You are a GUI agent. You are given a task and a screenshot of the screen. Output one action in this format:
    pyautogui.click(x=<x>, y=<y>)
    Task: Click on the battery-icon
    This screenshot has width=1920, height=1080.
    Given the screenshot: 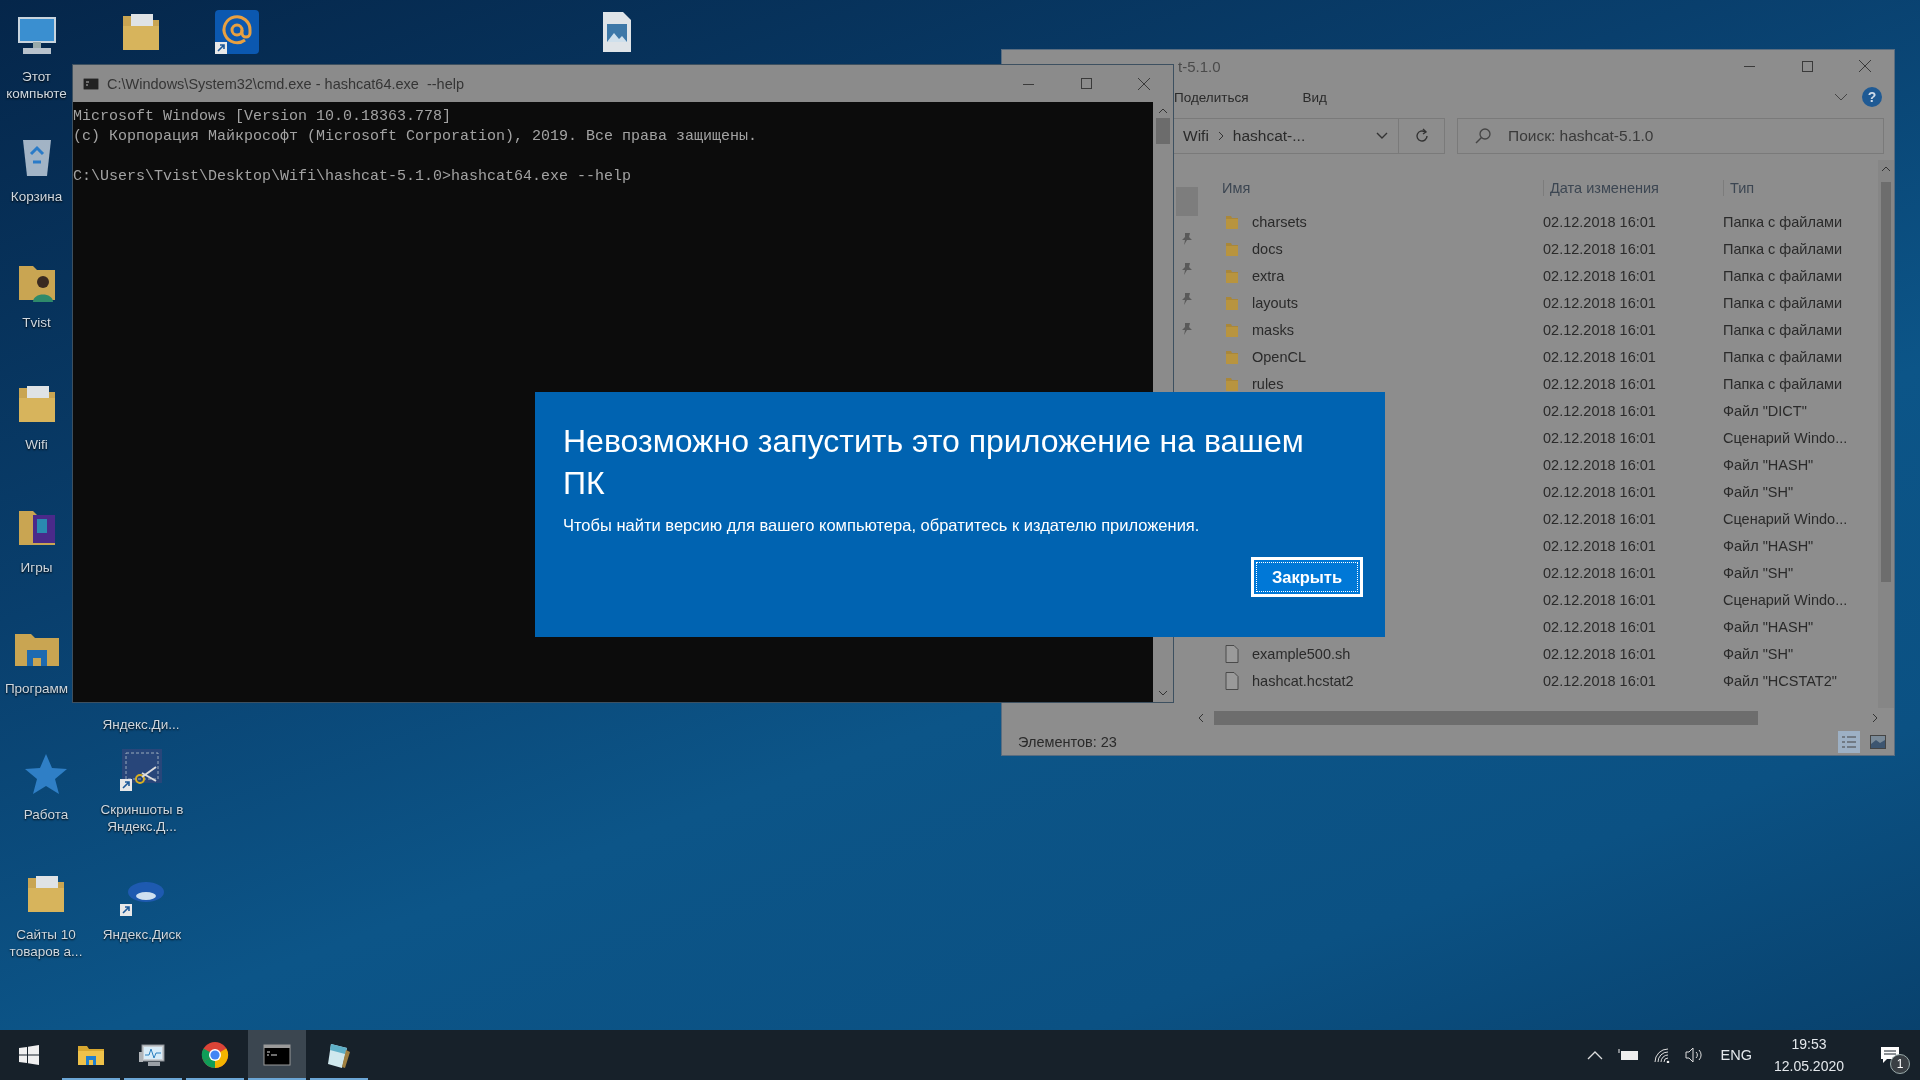 What is the action you would take?
    pyautogui.click(x=1627, y=1055)
    